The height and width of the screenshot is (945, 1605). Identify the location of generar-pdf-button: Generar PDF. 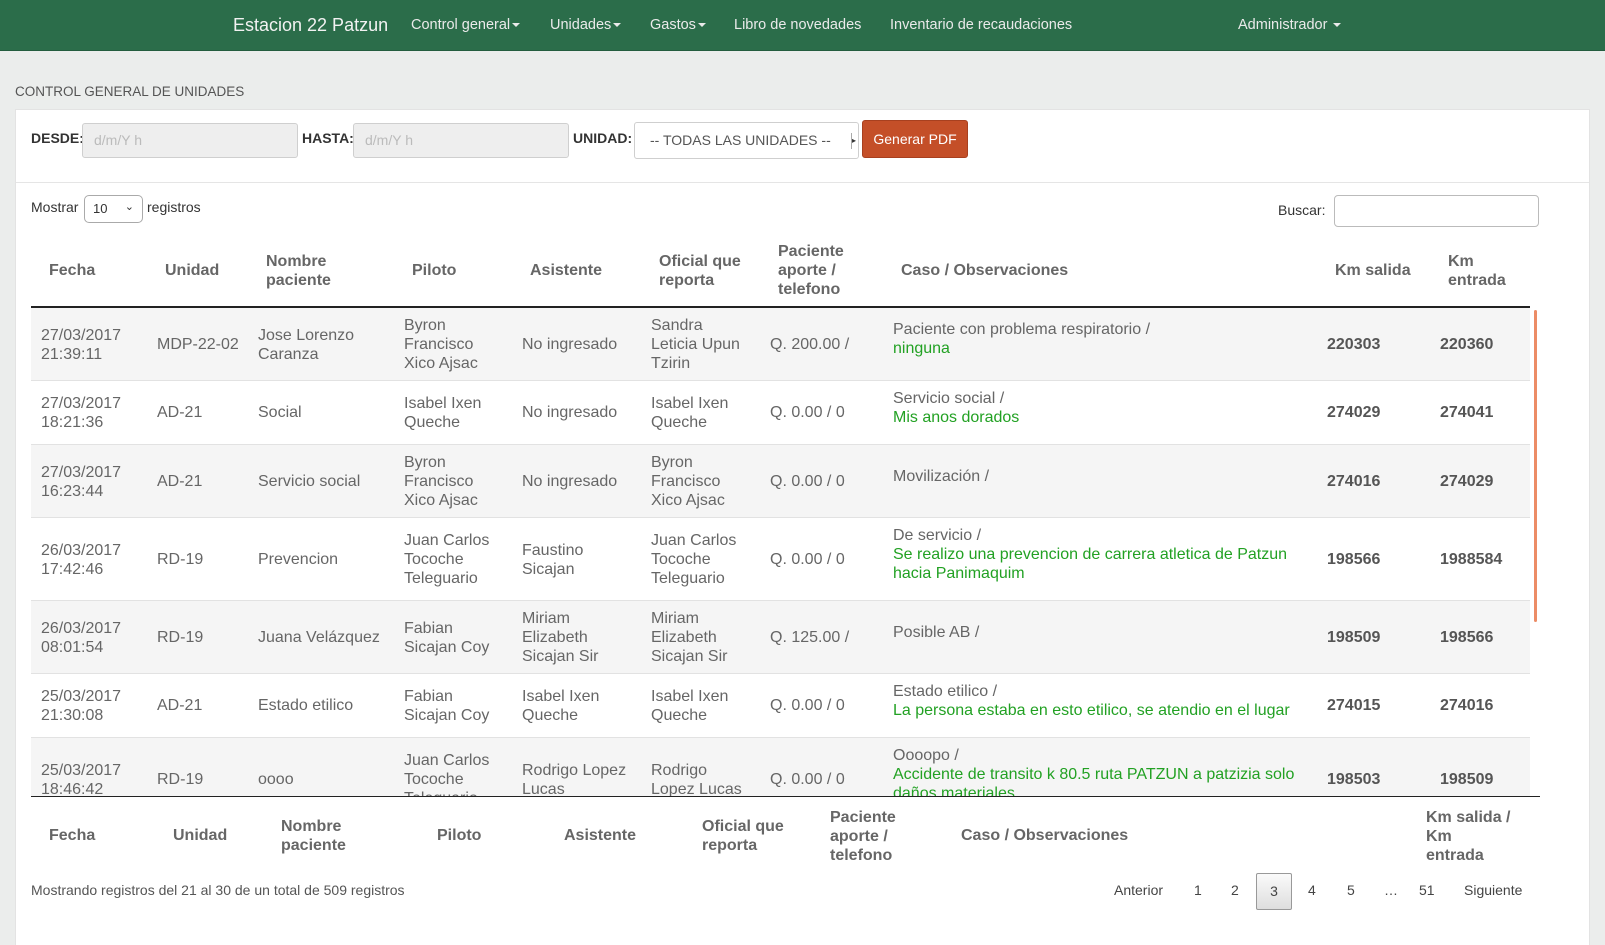
(915, 139).